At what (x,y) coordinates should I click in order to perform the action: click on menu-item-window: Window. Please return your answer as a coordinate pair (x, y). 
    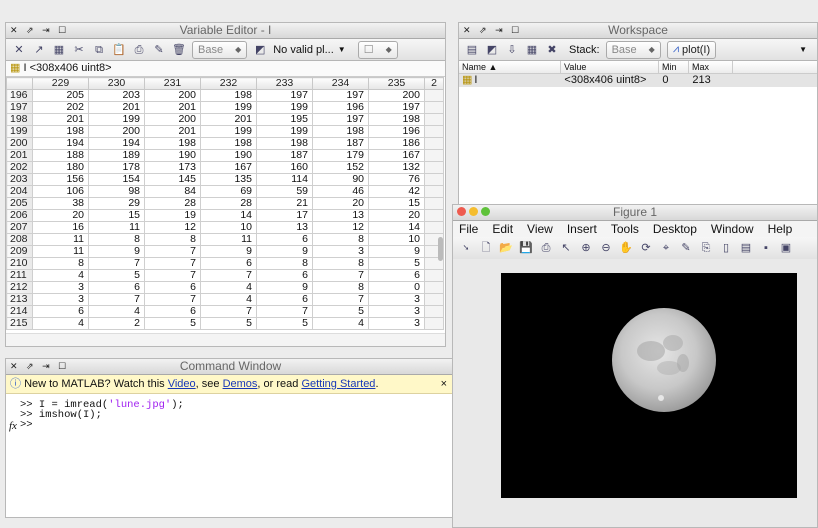
    Looking at the image, I should click on (732, 229).